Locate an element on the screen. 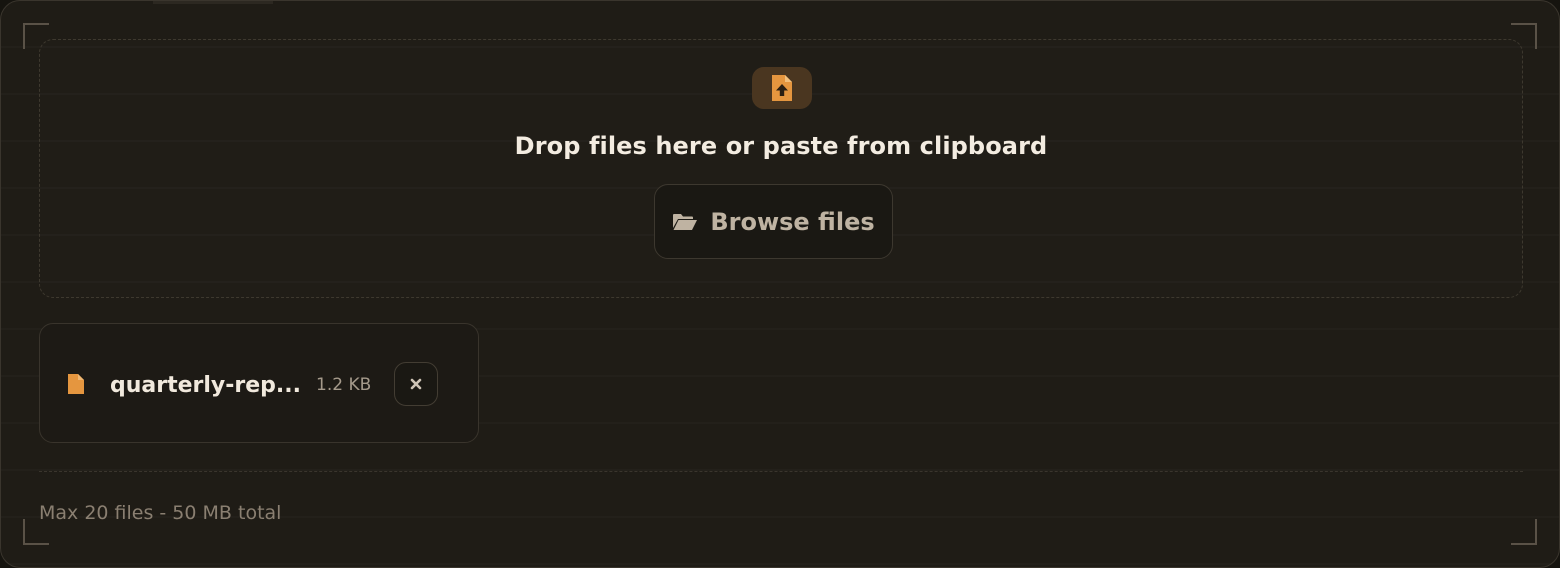  corner-bracket-bottom-right is located at coordinates (1524, 532).